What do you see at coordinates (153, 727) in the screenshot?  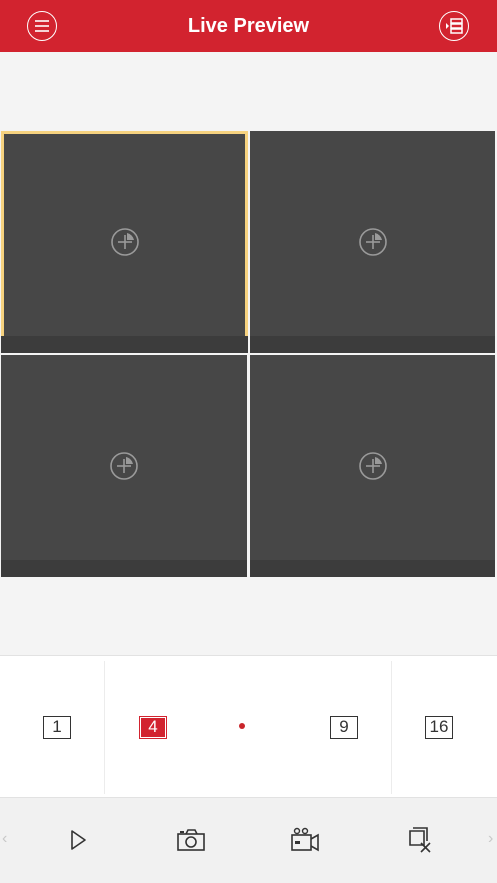 I see `layout-4-button: 4` at bounding box center [153, 727].